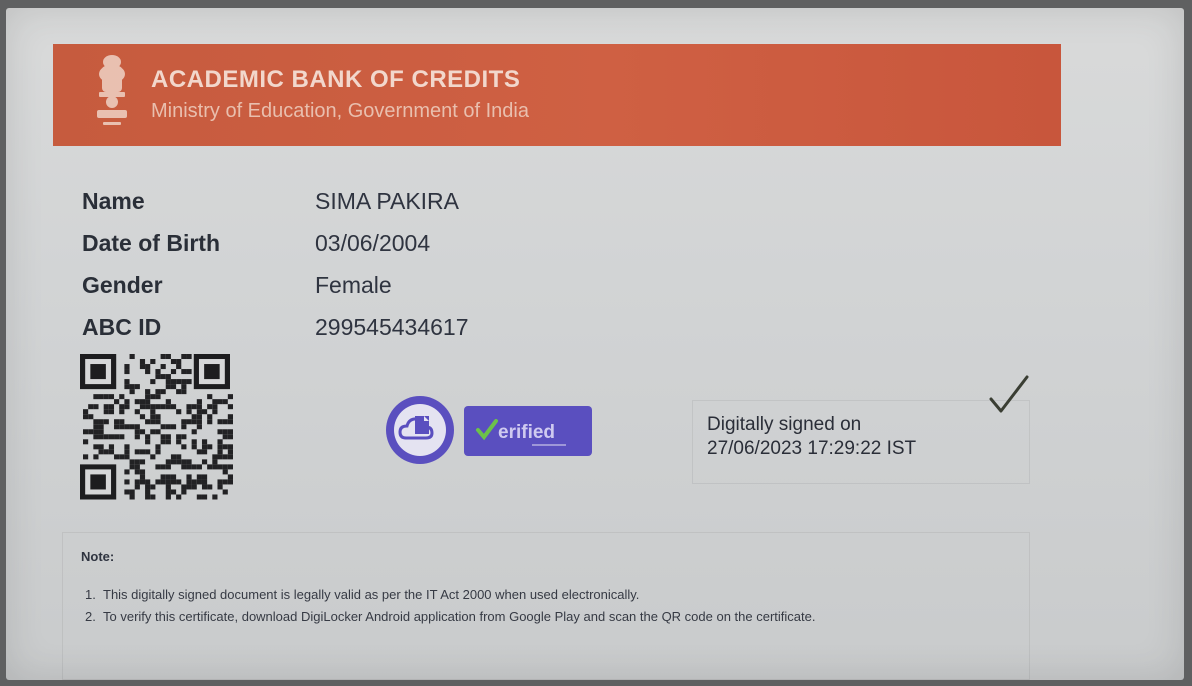 This screenshot has height=686, width=1192. Describe the element at coordinates (489, 430) in the screenshot. I see `digilocker-verified-badge: erified` at that location.